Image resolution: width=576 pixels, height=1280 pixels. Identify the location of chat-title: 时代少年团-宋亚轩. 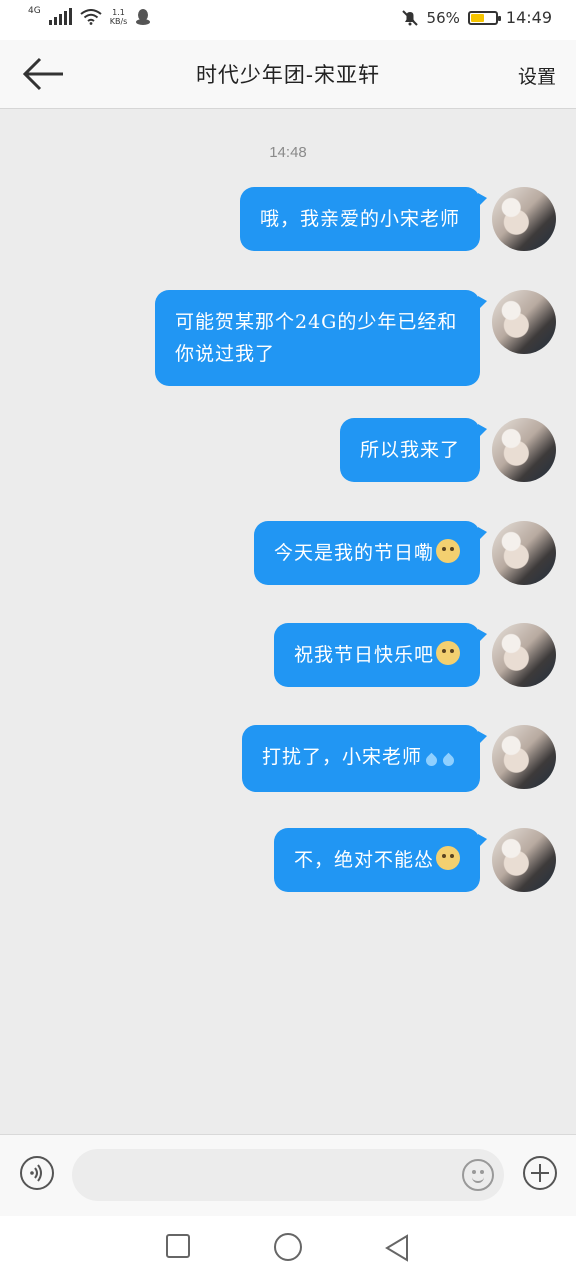
(288, 75).